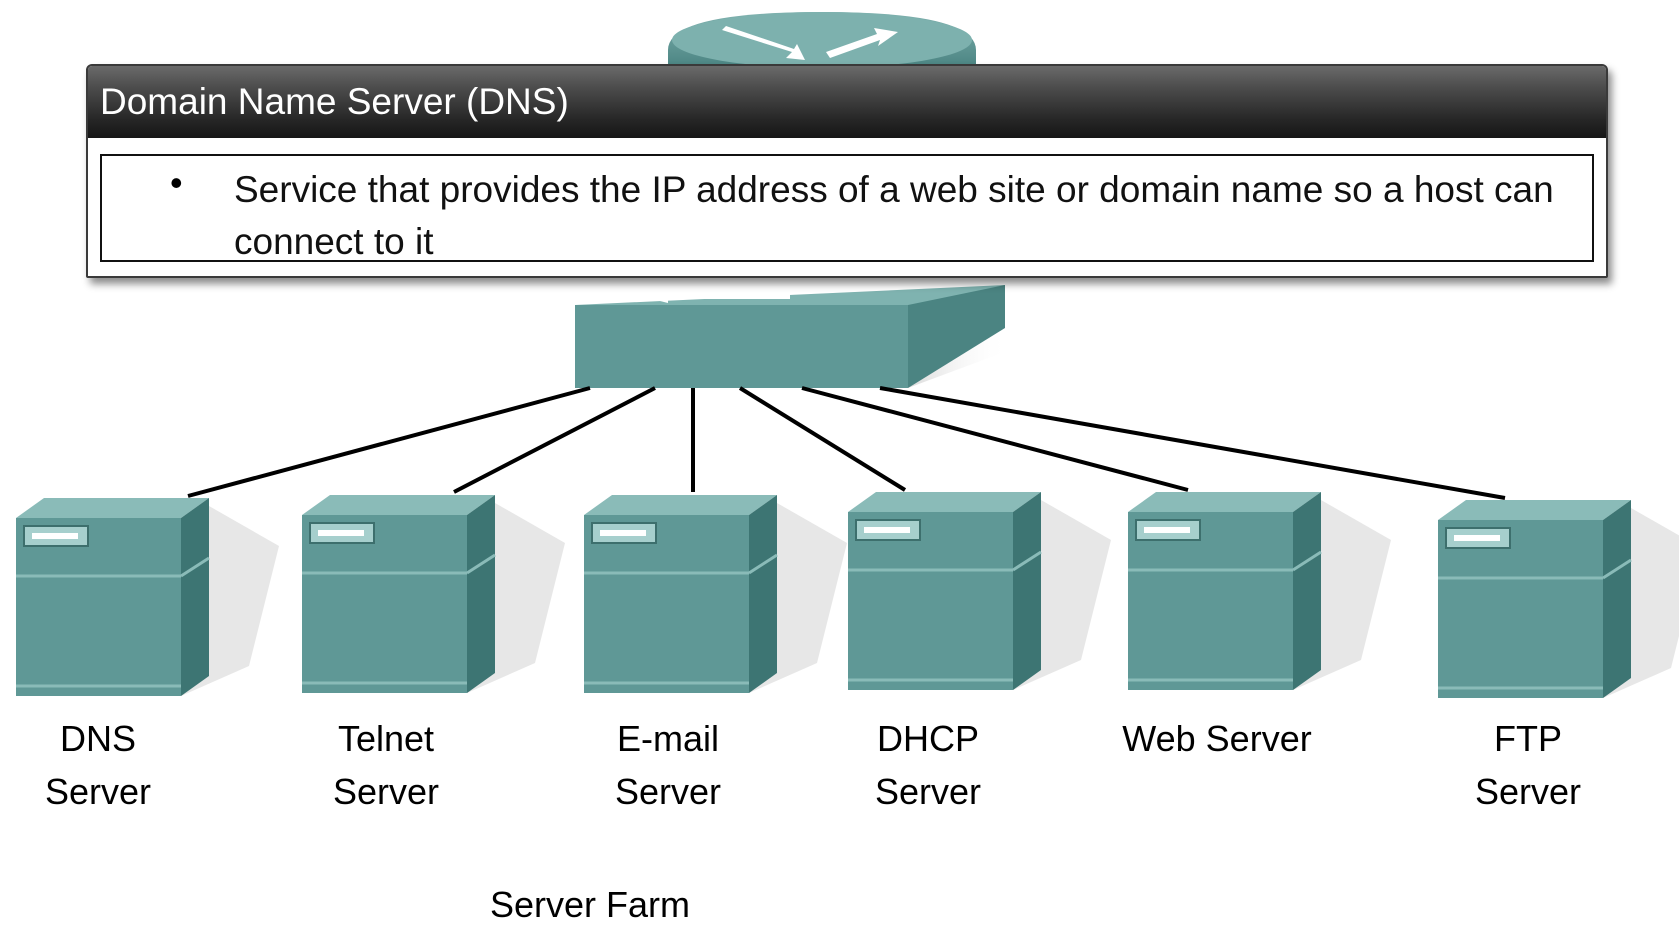 This screenshot has width=1679, height=926. Describe the element at coordinates (147, 597) in the screenshot. I see `server-icon-dns` at that location.